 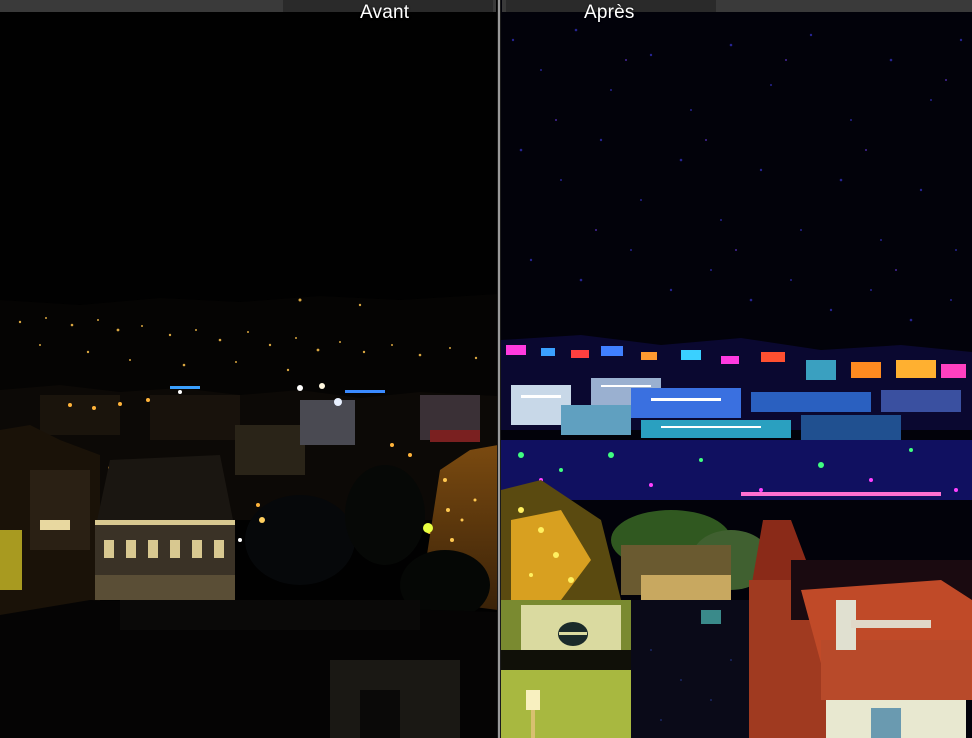 What do you see at coordinates (737, 6) in the screenshot?
I see `after-title-bar` at bounding box center [737, 6].